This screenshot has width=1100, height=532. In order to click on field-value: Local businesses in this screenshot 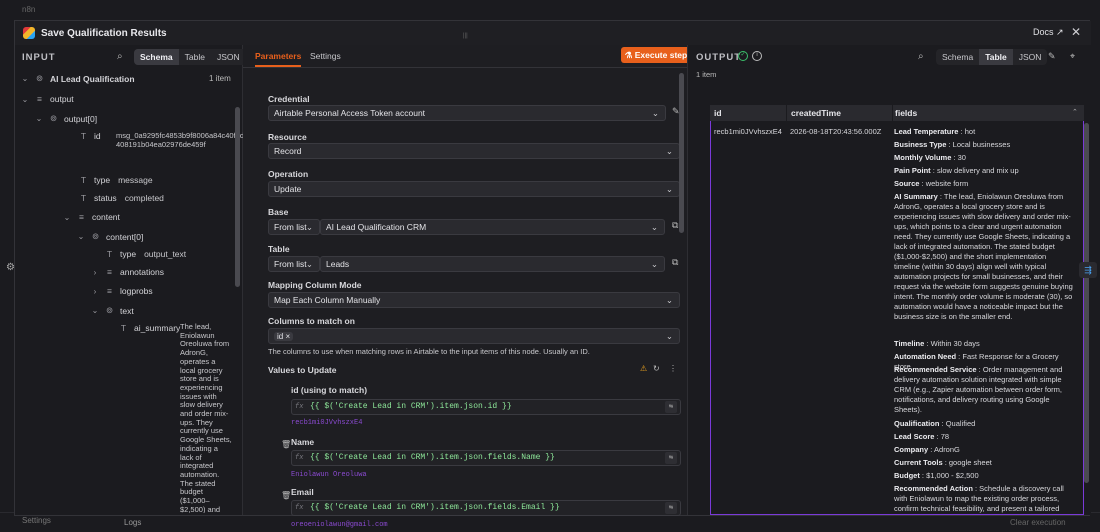, I will do `click(981, 144)`.